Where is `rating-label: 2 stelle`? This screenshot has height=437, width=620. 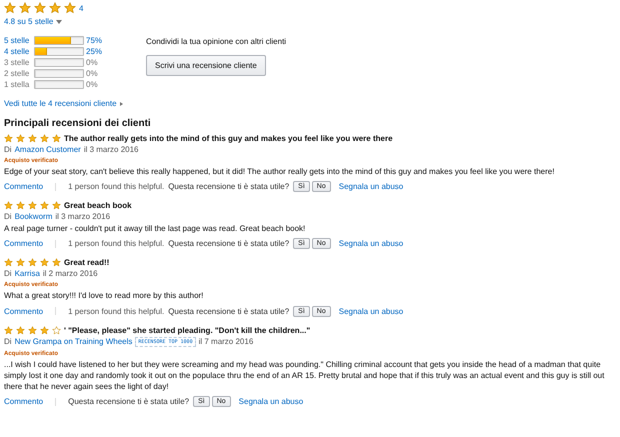 rating-label: 2 stelle is located at coordinates (17, 73).